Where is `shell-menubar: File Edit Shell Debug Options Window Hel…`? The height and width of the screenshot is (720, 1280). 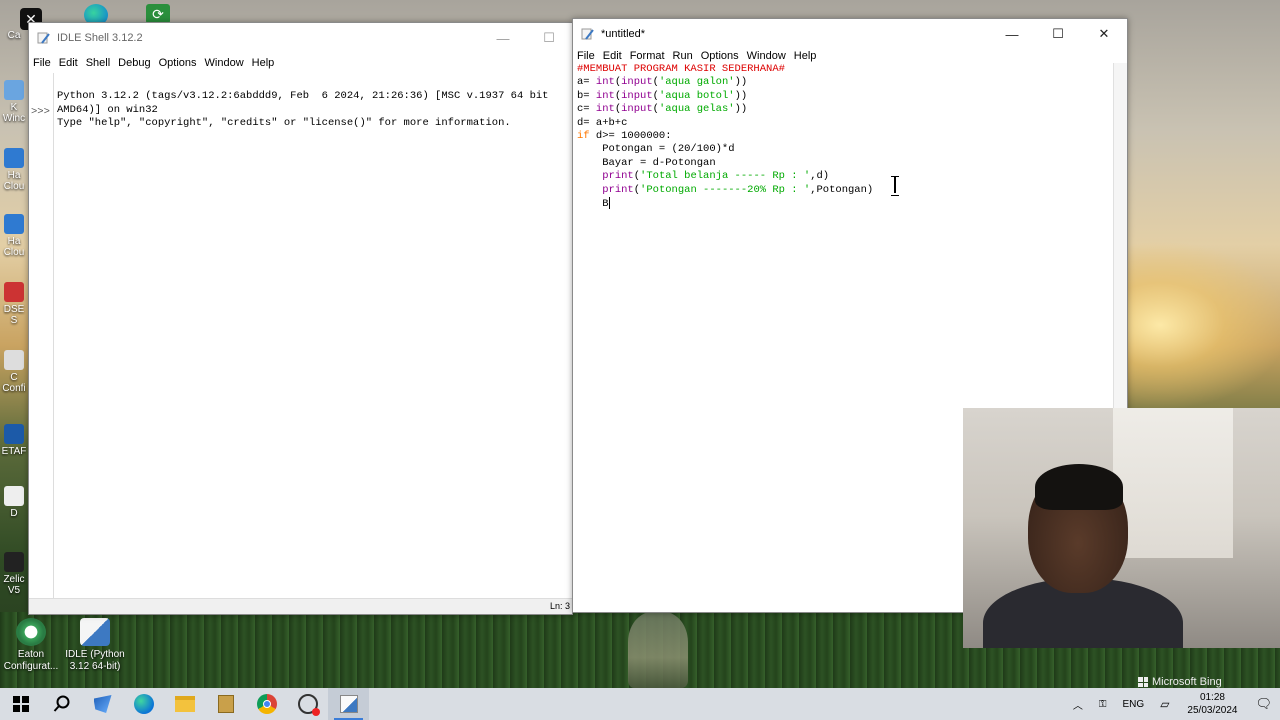
shell-menubar: File Edit Shell Debug Options Window Hel… is located at coordinates (300, 63).